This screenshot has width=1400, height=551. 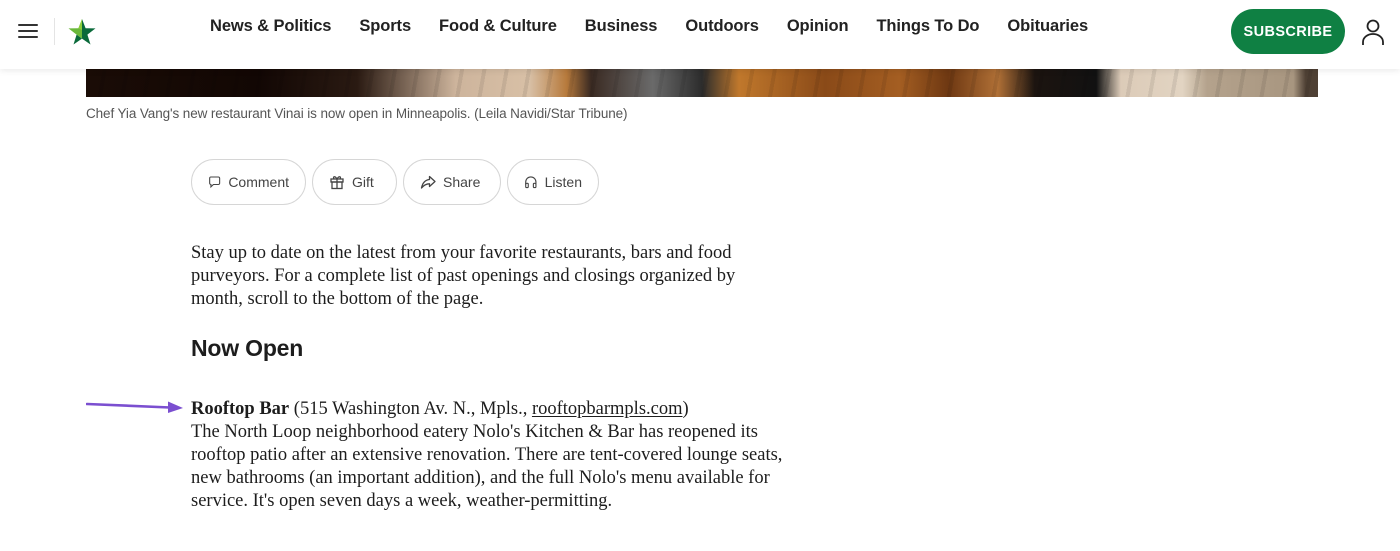 What do you see at coordinates (498, 26) in the screenshot?
I see `nav-food-culture: Food & Culture` at bounding box center [498, 26].